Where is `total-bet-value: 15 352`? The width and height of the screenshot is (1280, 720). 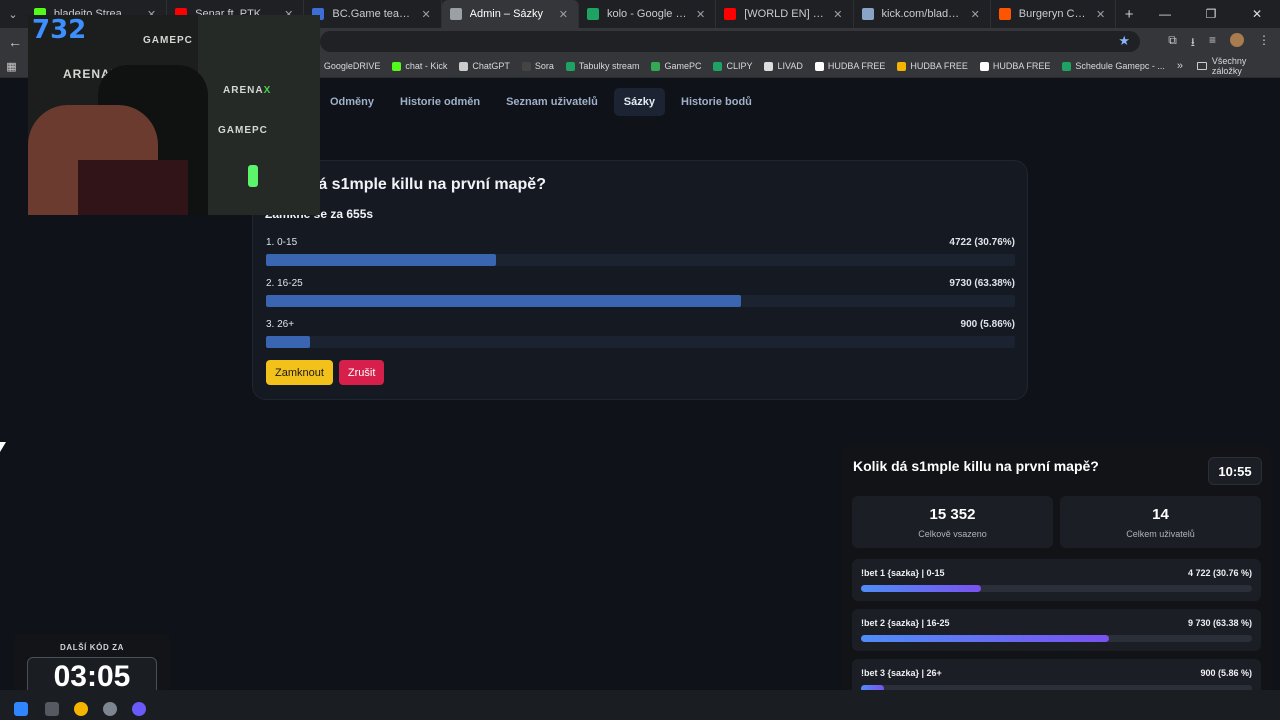 total-bet-value: 15 352 is located at coordinates (952, 514).